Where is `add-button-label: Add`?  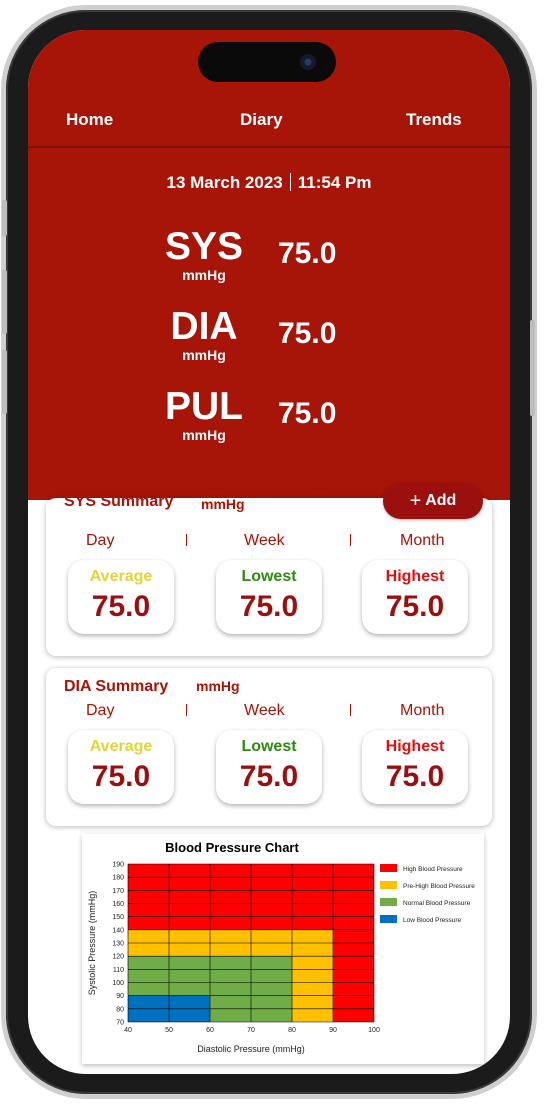
add-button-label: Add is located at coordinates (441, 500).